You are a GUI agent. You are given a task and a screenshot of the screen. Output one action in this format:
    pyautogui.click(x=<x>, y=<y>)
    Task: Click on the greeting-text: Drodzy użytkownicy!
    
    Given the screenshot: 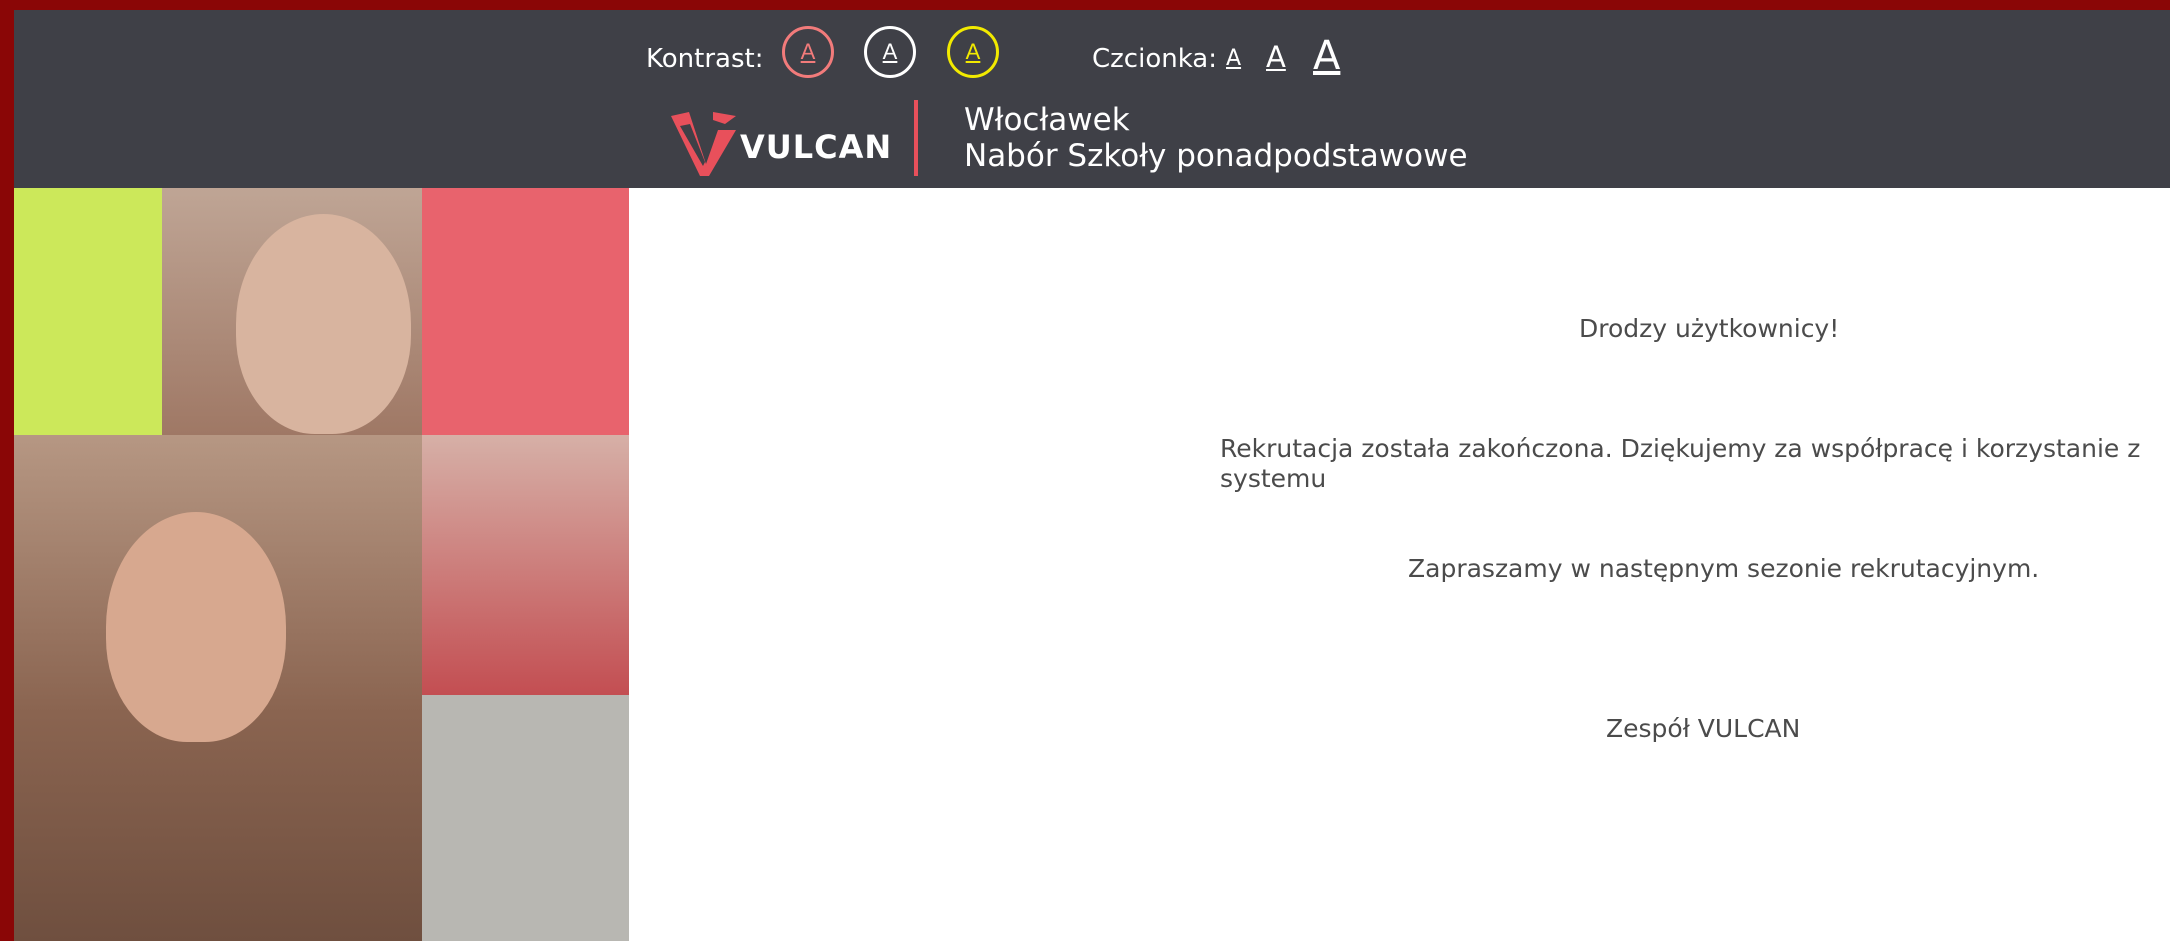 What is the action you would take?
    pyautogui.click(x=1709, y=328)
    